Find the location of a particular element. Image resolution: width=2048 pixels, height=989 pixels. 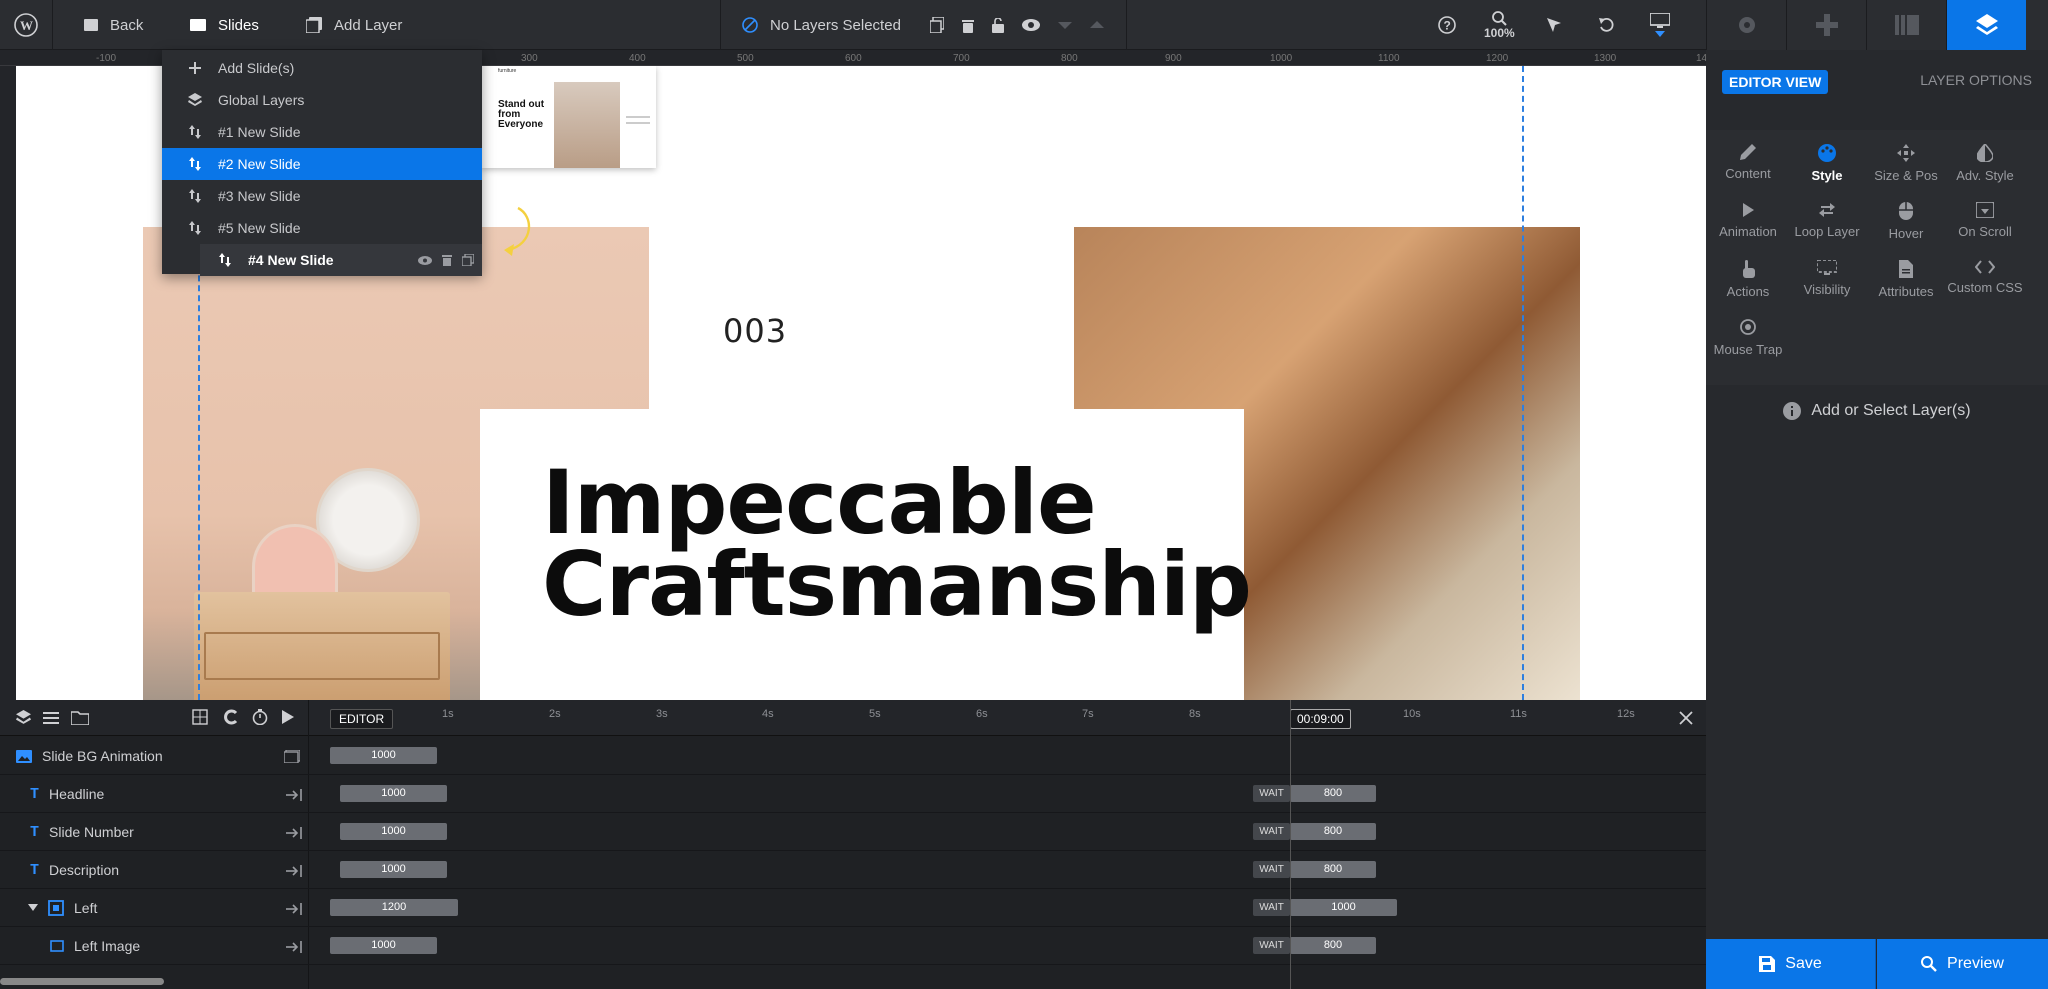

option-attributes: Attributes is located at coordinates (1906, 288).